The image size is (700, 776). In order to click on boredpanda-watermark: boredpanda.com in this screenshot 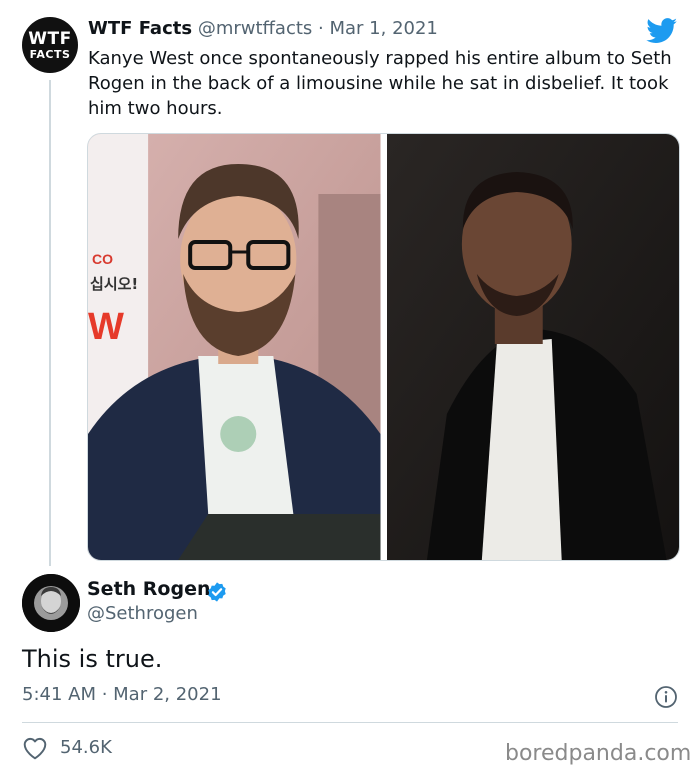, I will do `click(598, 753)`.